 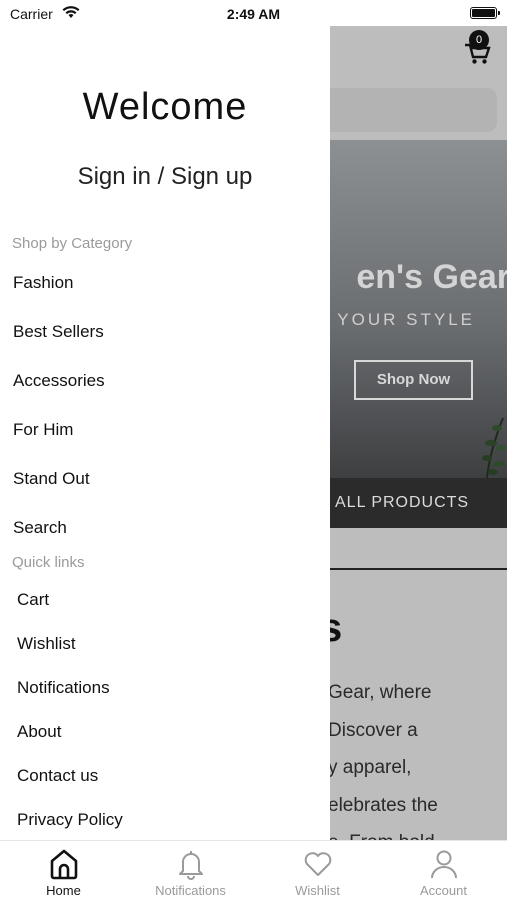 I want to click on hero-title: en's Gear, so click(x=431, y=277).